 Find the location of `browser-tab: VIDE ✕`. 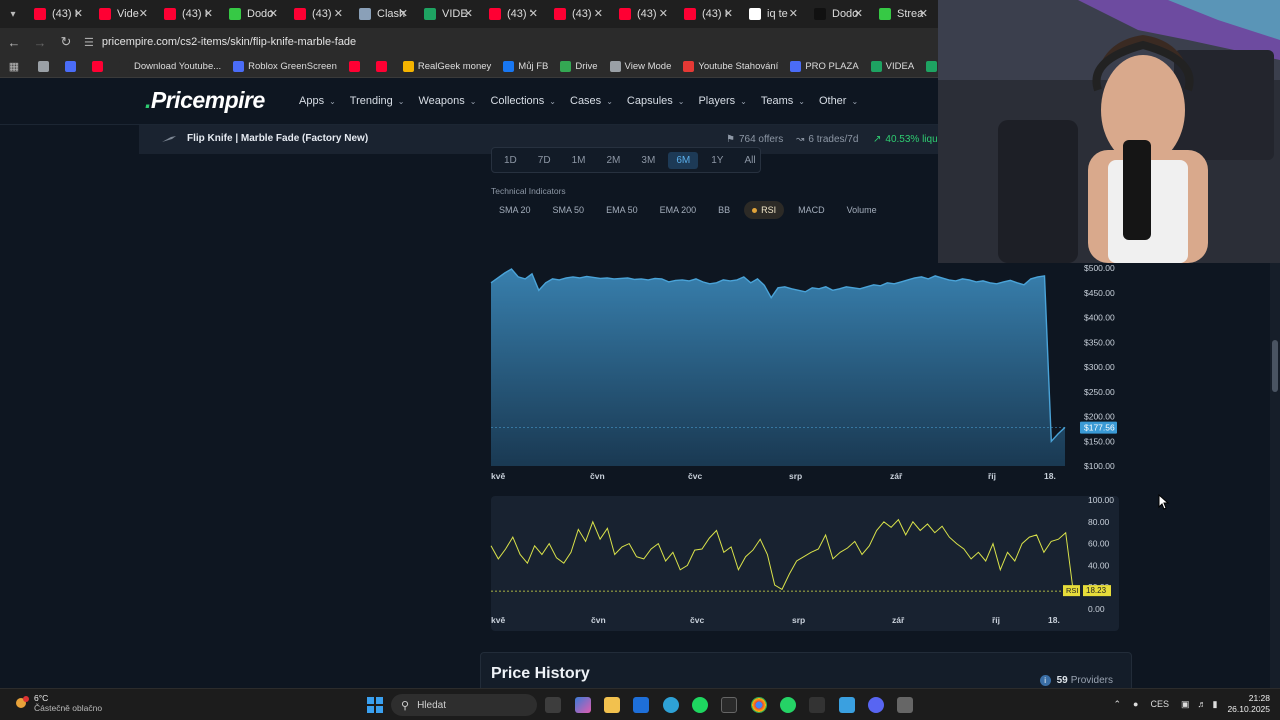

browser-tab: VIDE ✕ is located at coordinates (448, 14).